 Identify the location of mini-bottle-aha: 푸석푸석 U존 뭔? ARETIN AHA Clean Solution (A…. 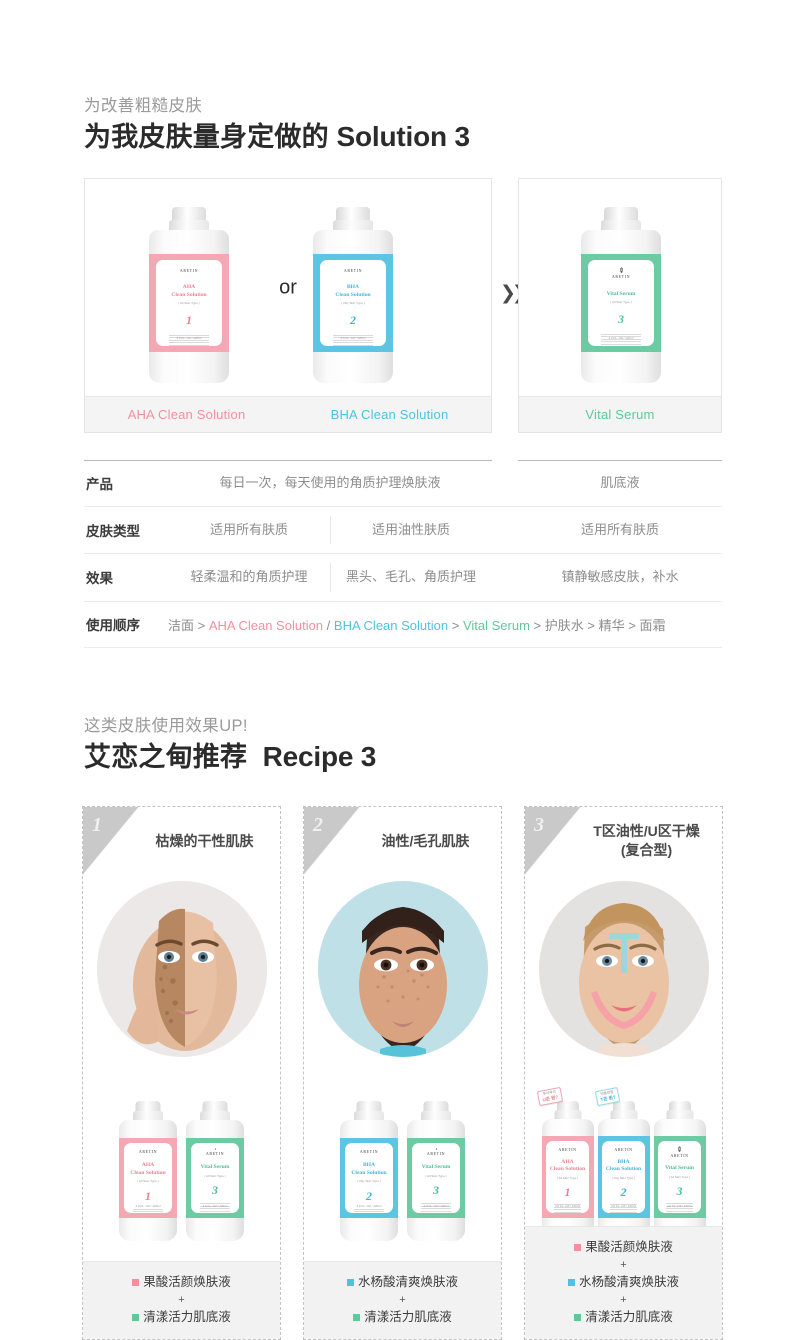
(565, 1163).